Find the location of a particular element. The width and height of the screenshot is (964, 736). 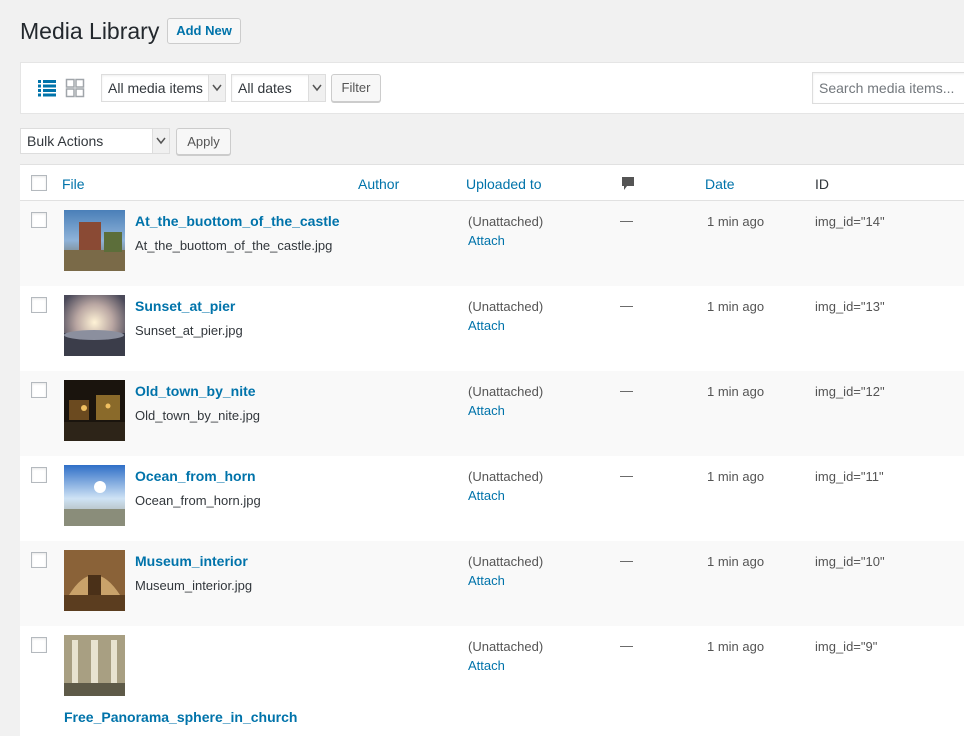

page-title: Media Library is located at coordinates (90, 31).